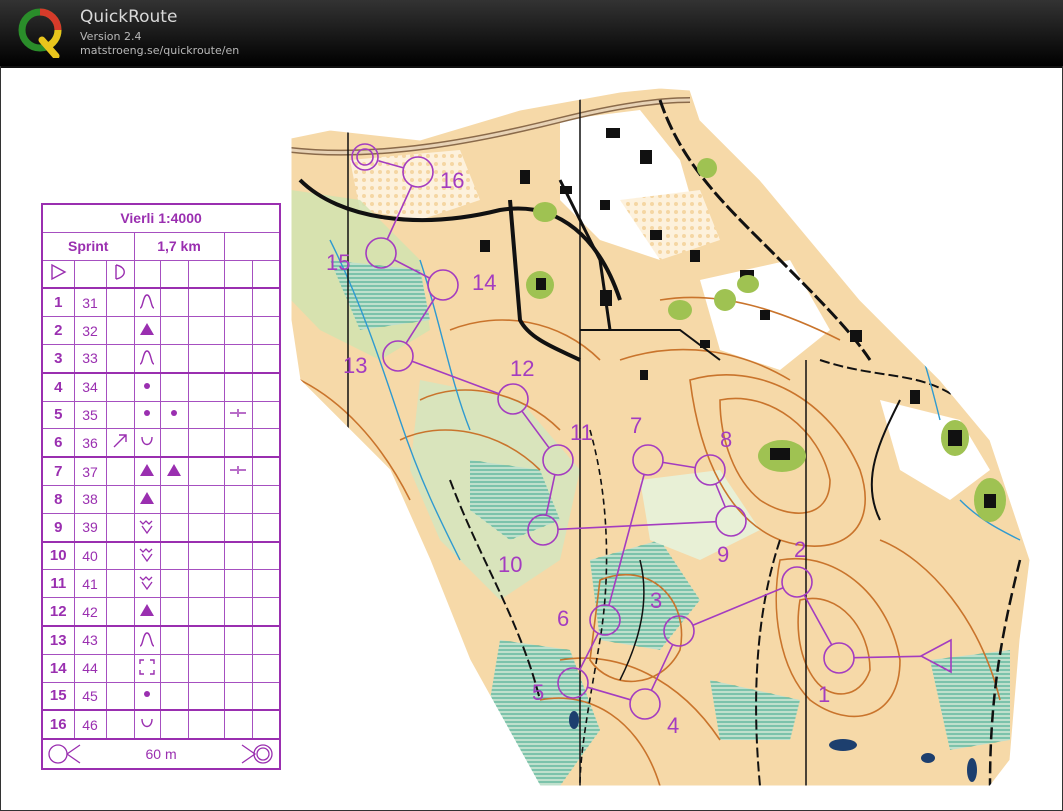 This screenshot has width=1063, height=811. I want to click on control-number-label: 14, so click(484, 282).